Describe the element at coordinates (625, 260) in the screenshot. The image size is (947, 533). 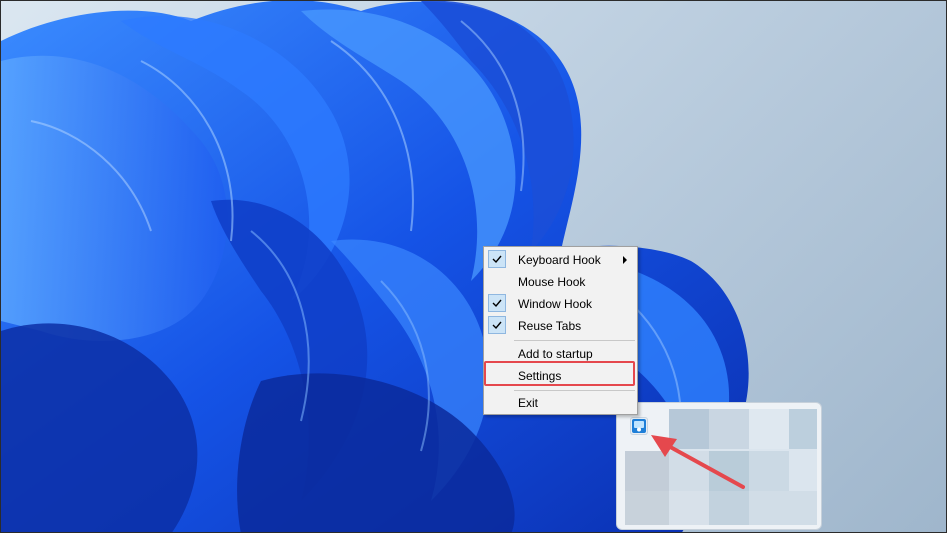
I see `submenu-arrow-icon` at that location.